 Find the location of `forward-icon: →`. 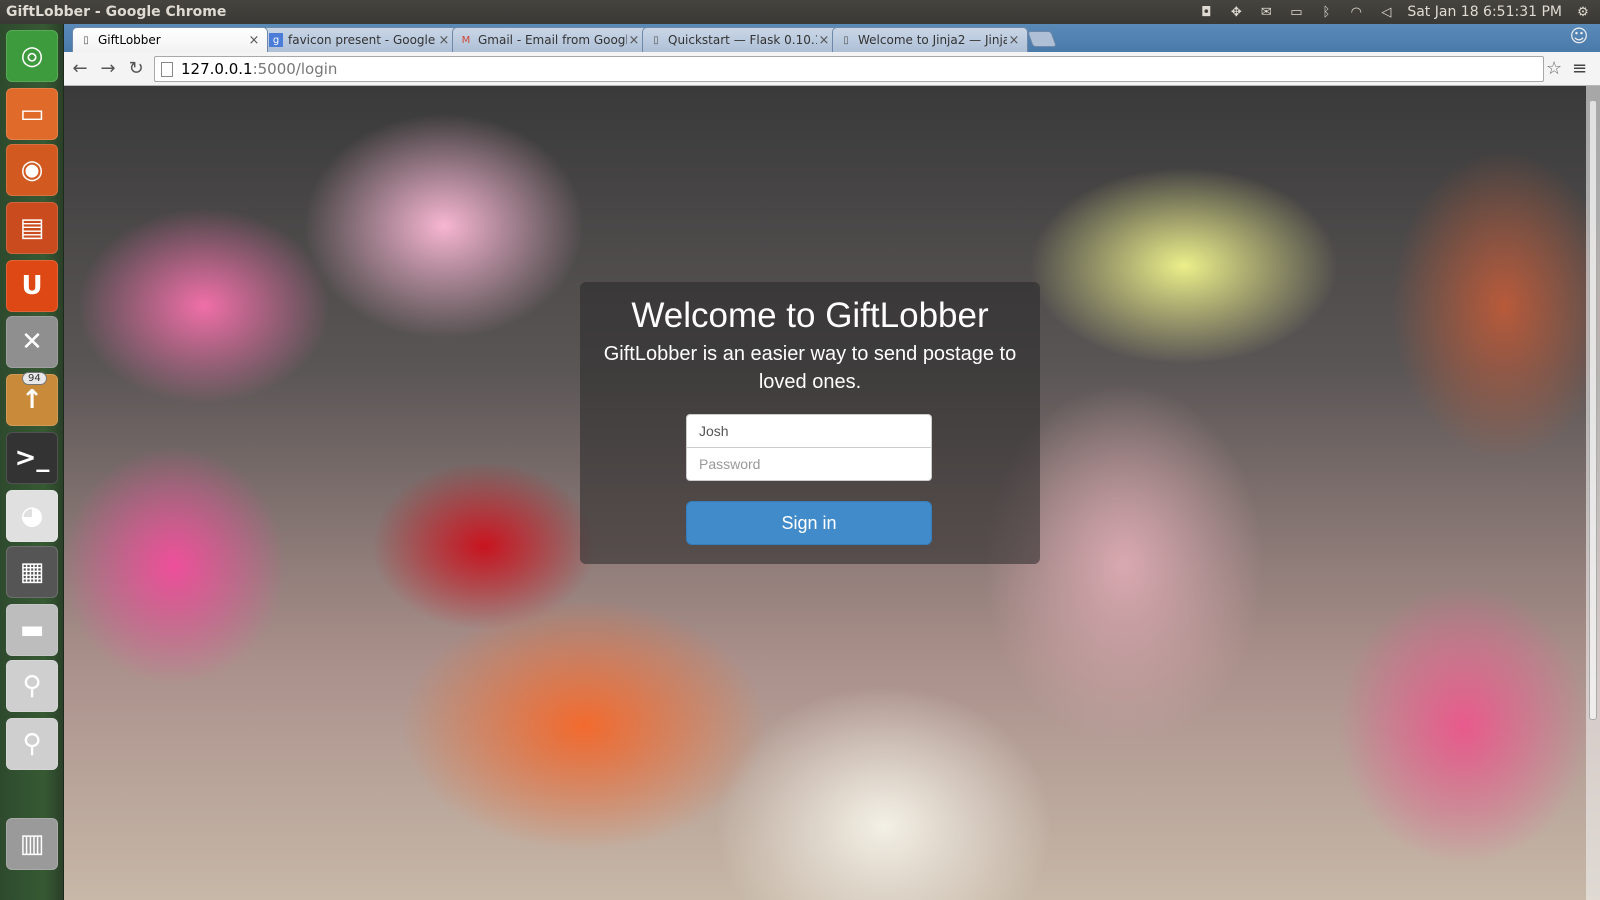

forward-icon: → is located at coordinates (108, 69).